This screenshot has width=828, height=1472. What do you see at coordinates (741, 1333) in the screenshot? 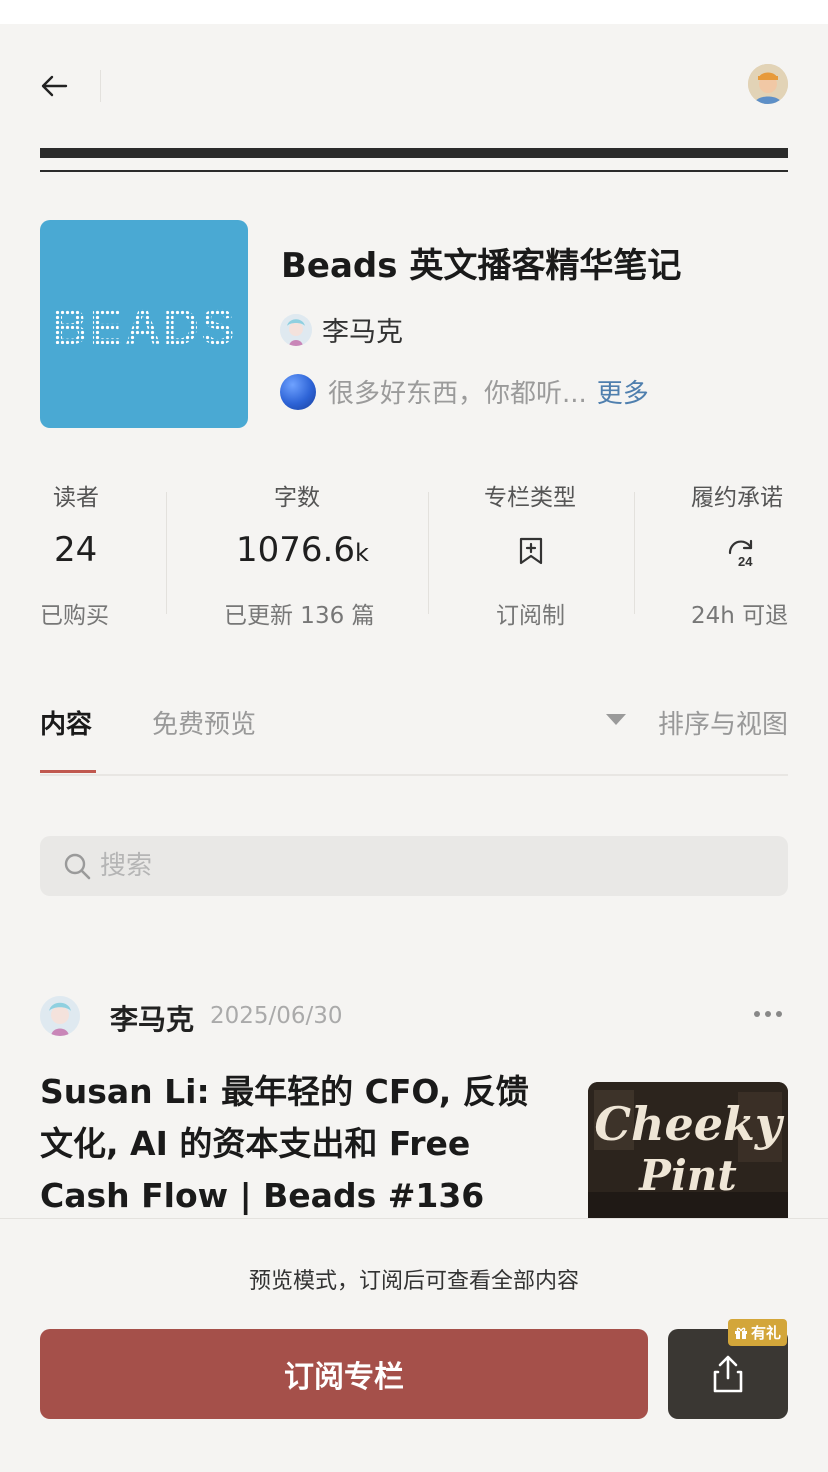
I see `gift-icon` at bounding box center [741, 1333].